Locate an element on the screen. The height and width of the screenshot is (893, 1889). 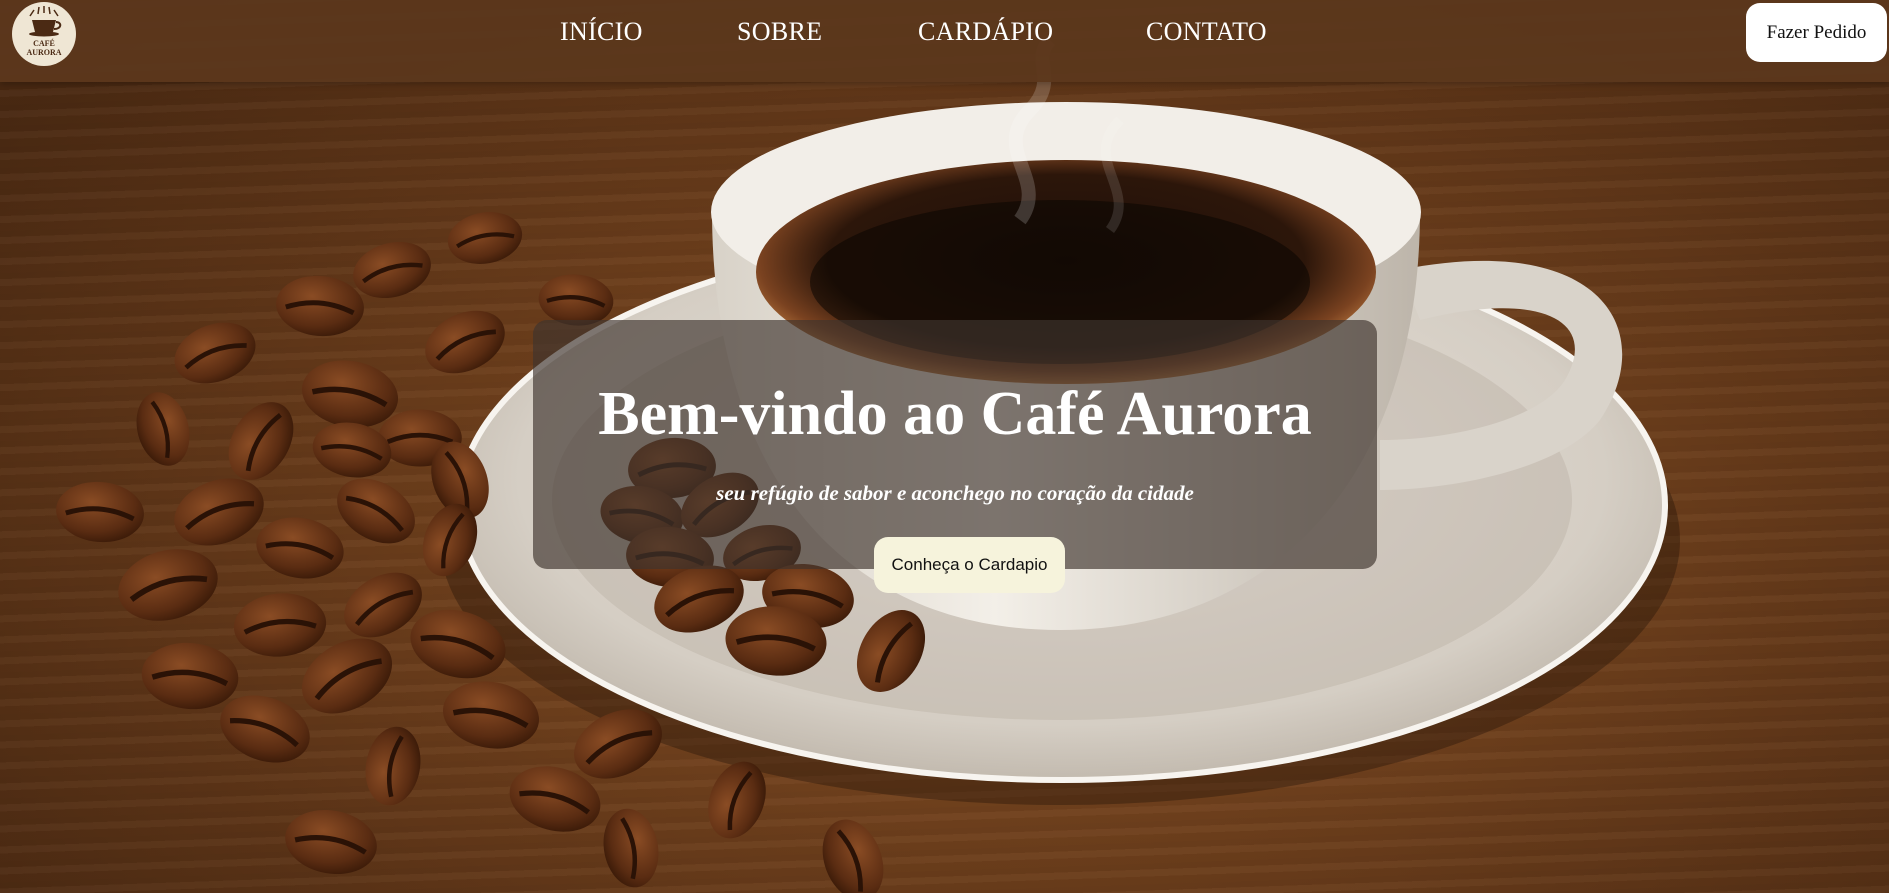
nav-link-cardapio: CARDÁPIO is located at coordinates (985, 32).